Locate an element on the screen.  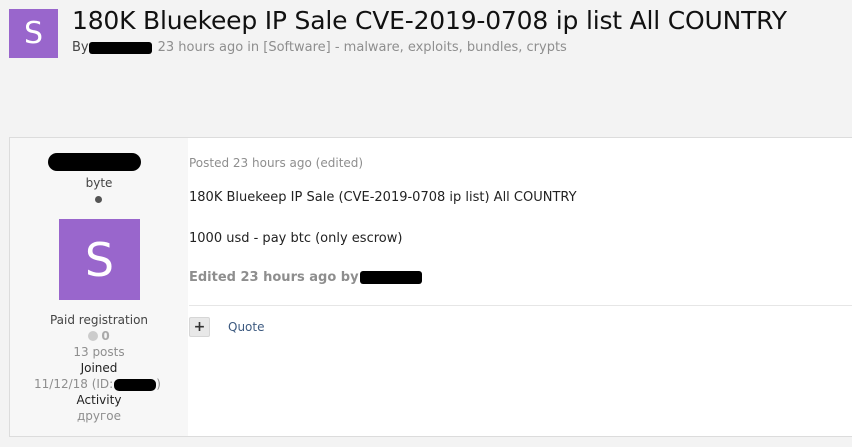
activity-value: другое is located at coordinates (99, 416).